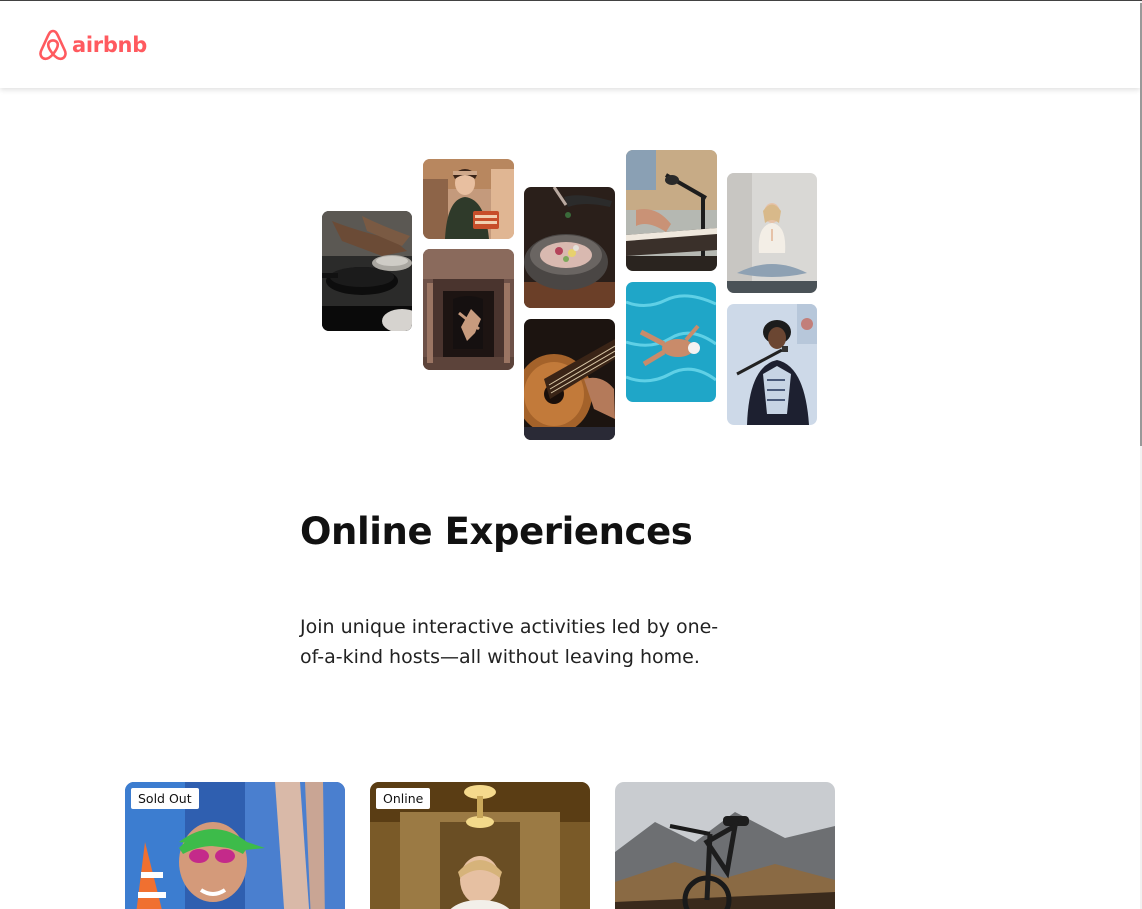 Image resolution: width=1142 pixels, height=909 pixels. What do you see at coordinates (772, 364) in the screenshot?
I see `singer-photo` at bounding box center [772, 364].